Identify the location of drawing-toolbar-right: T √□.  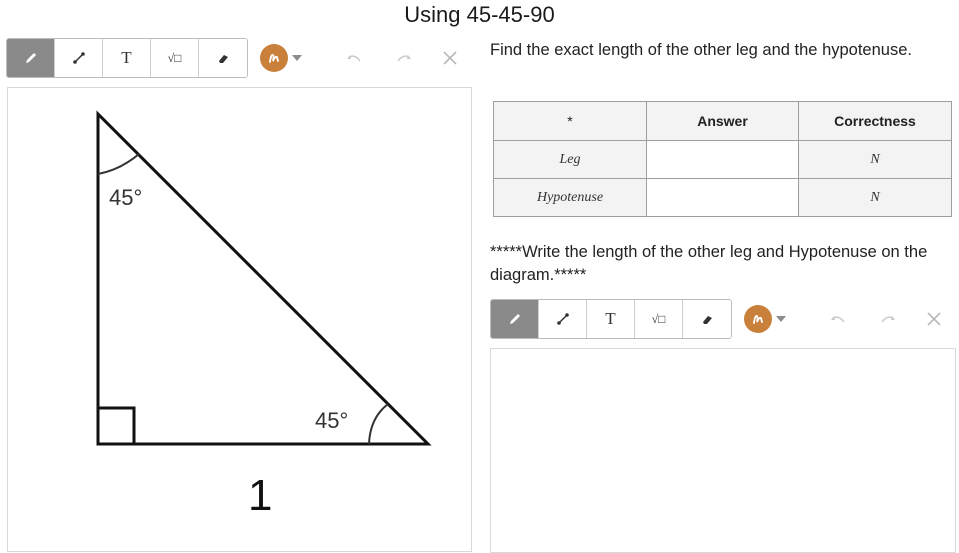
(719, 319).